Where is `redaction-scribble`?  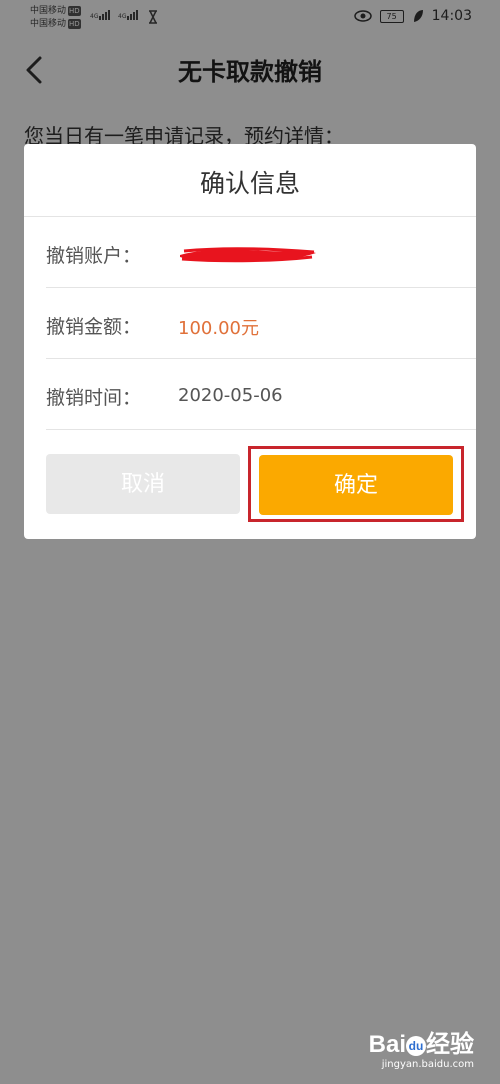
redaction-scribble is located at coordinates (248, 255).